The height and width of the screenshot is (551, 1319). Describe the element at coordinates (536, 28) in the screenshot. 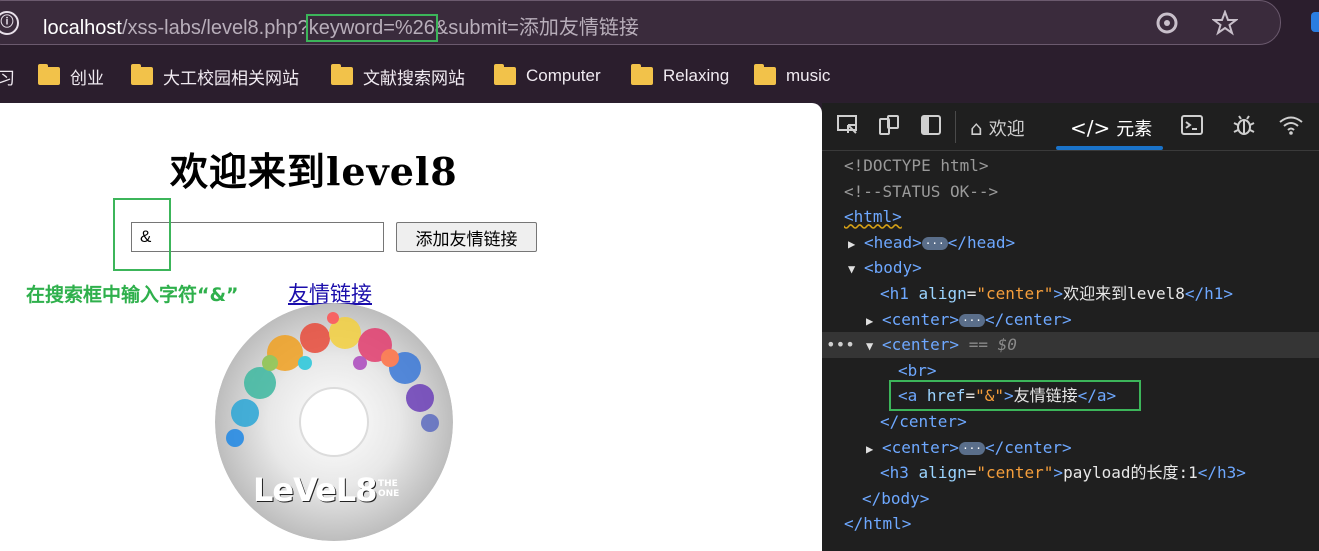

I see `url-rest: &submit=添加友情链接` at that location.